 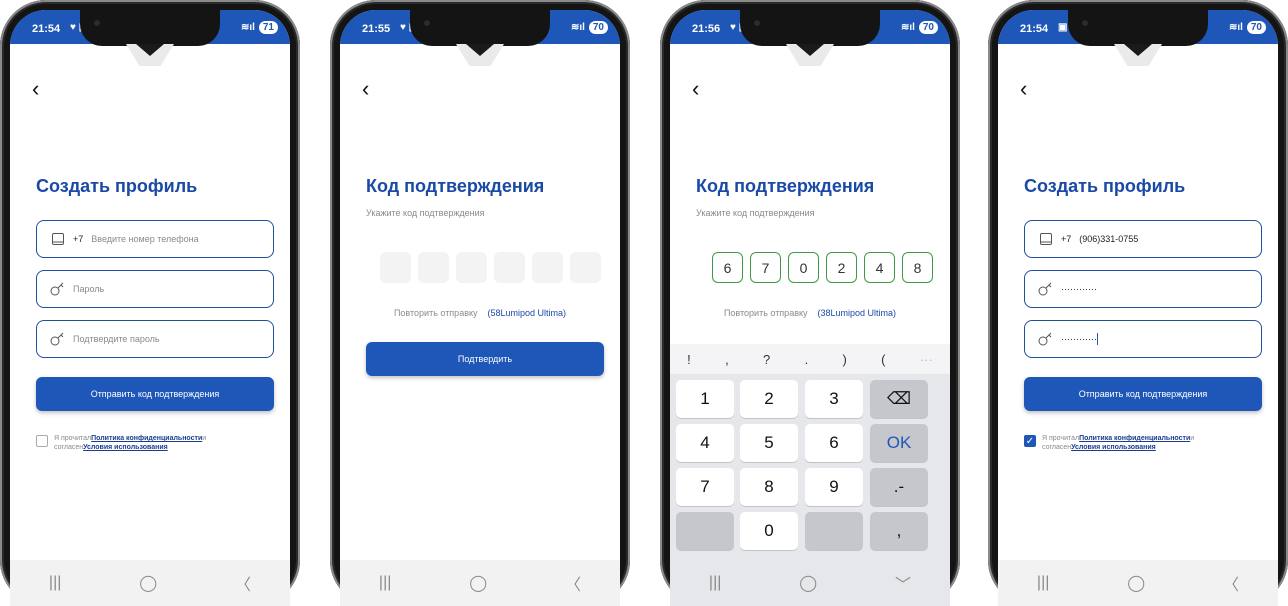 What do you see at coordinates (727, 359) in the screenshot?
I see `symbol-key: ,` at bounding box center [727, 359].